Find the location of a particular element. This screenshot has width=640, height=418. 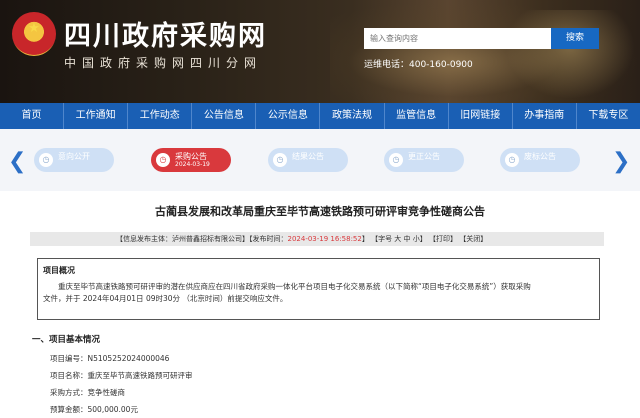

info-row-project-name: 项目名称：重庆至毕节高速铁路预可研评审 is located at coordinates (121, 375).